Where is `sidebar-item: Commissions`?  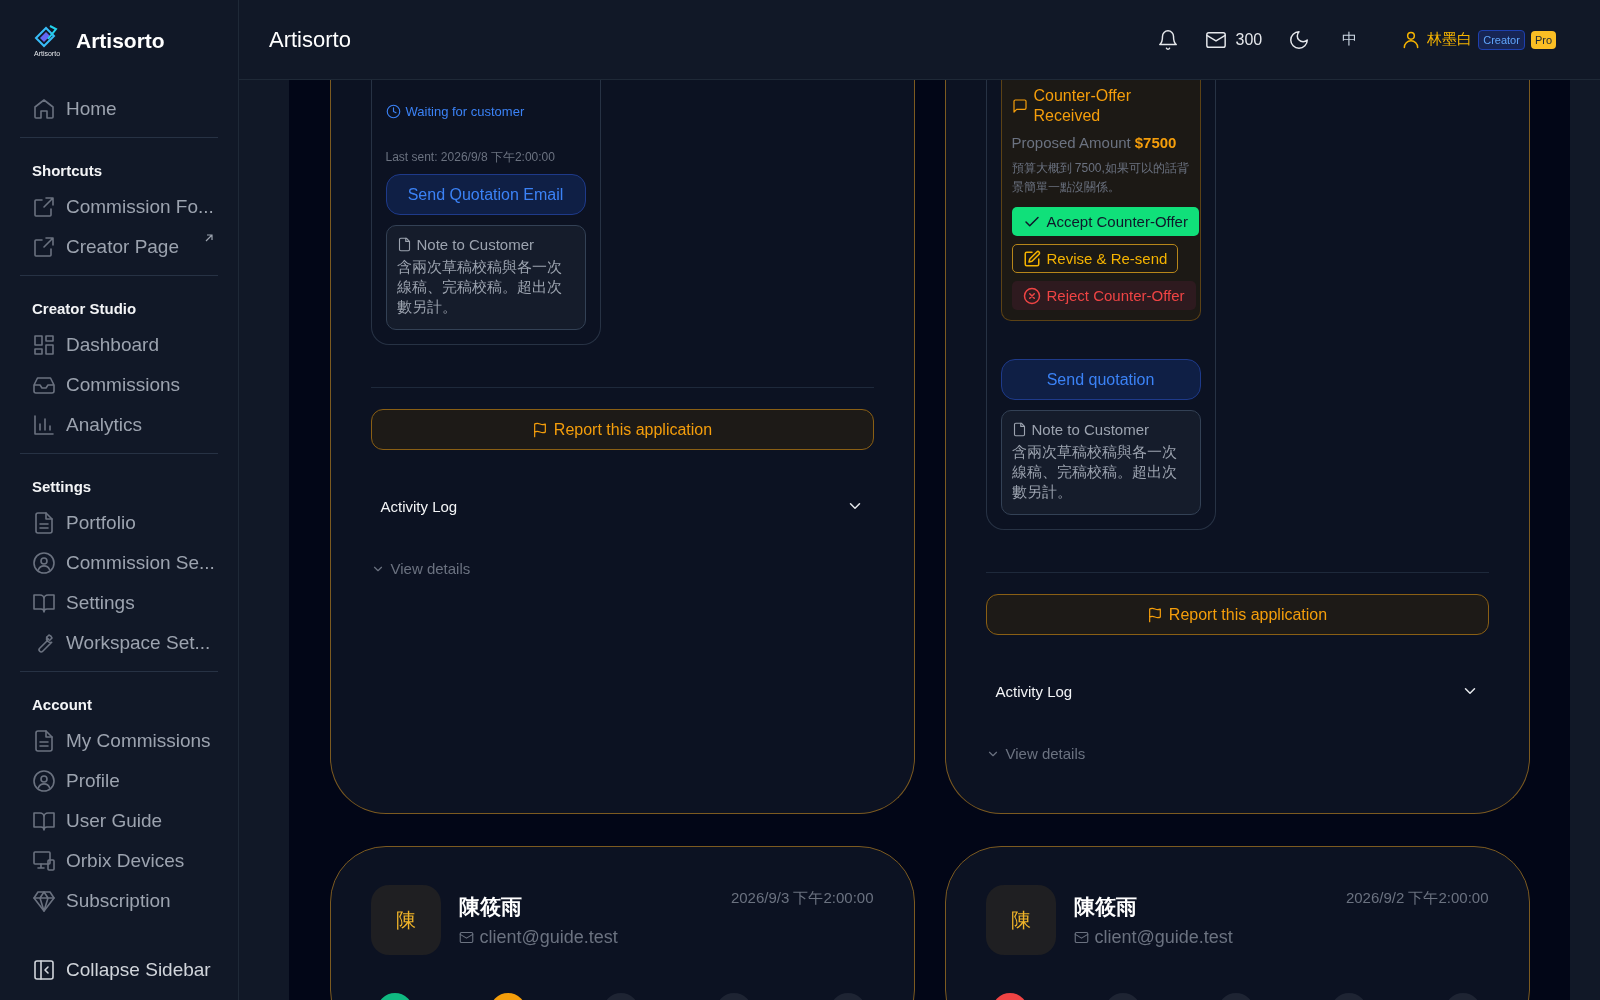
sidebar-item: Commissions is located at coordinates (119, 385).